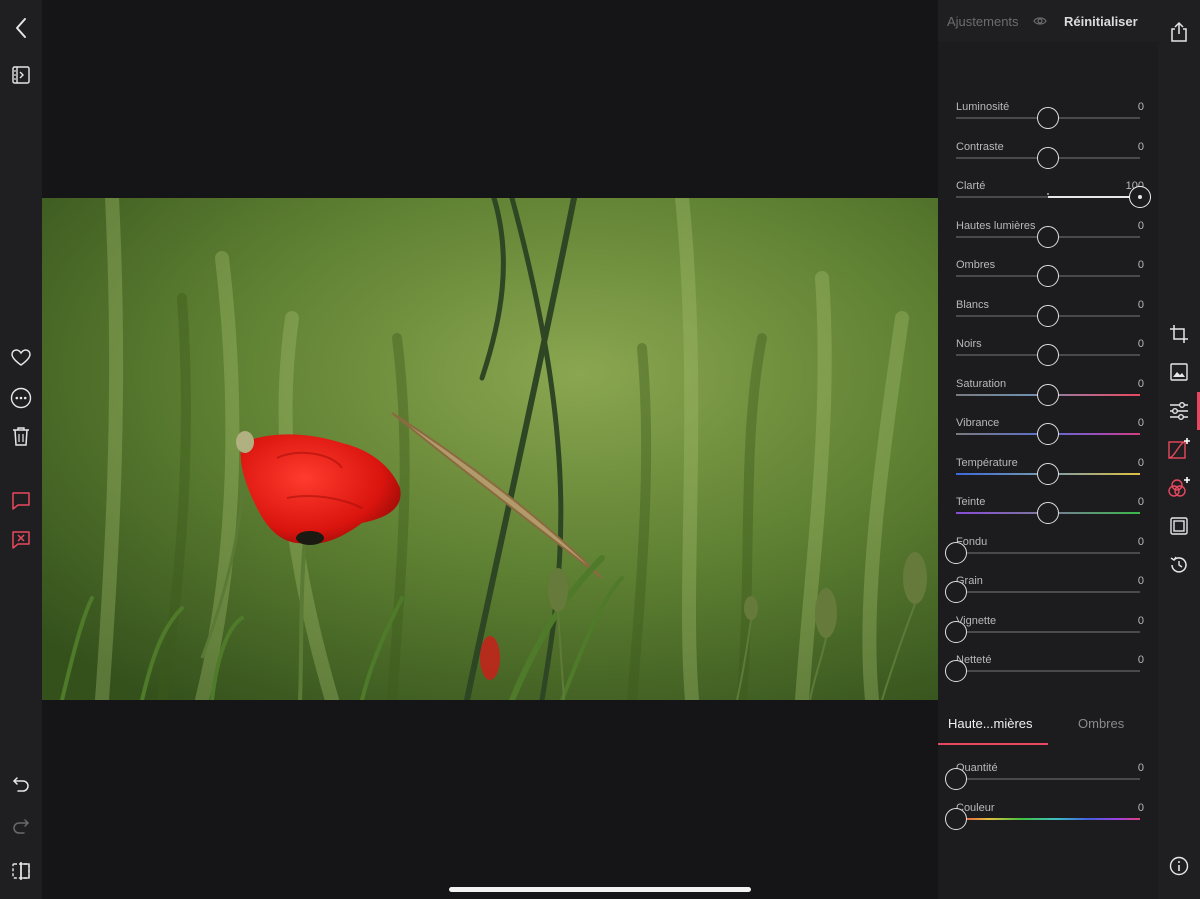  I want to click on slider-fondu: Fondu 0, so click(1044, 554).